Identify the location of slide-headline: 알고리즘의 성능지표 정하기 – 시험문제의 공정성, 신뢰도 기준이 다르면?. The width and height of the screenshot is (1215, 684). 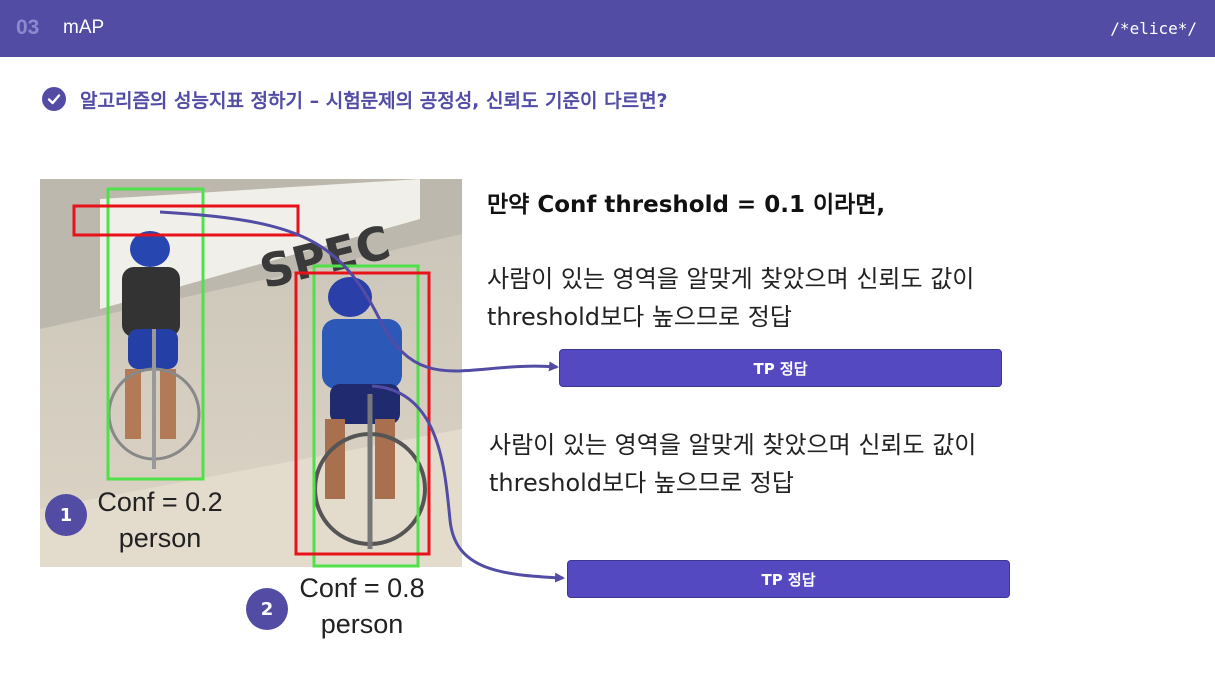
(374, 100).